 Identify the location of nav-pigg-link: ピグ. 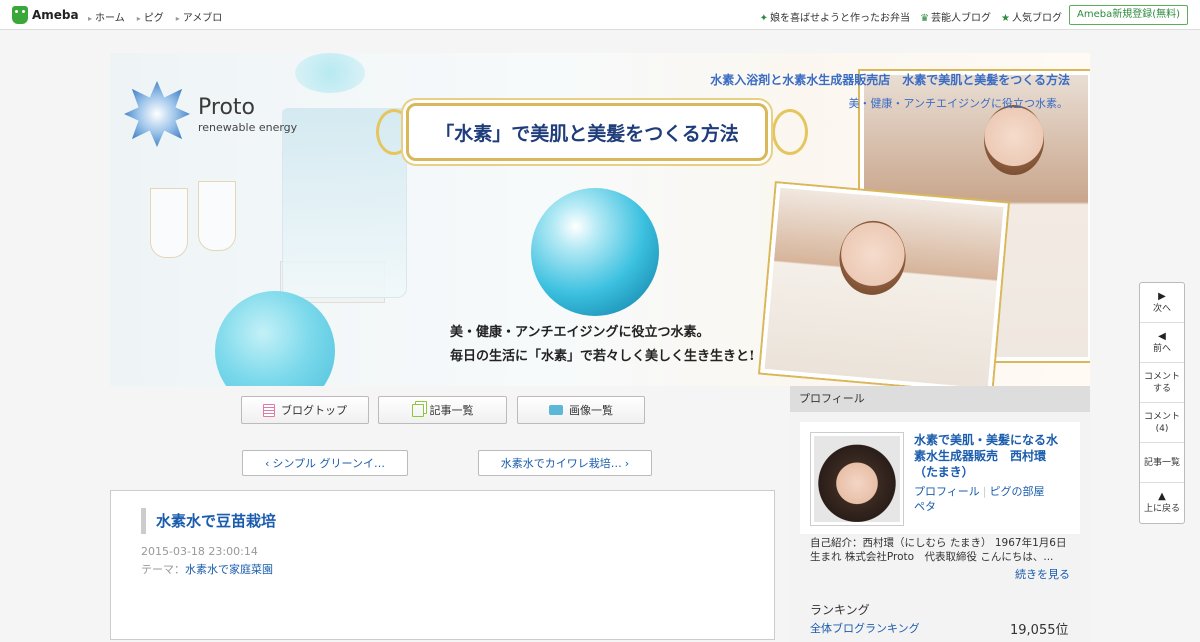
(150, 16).